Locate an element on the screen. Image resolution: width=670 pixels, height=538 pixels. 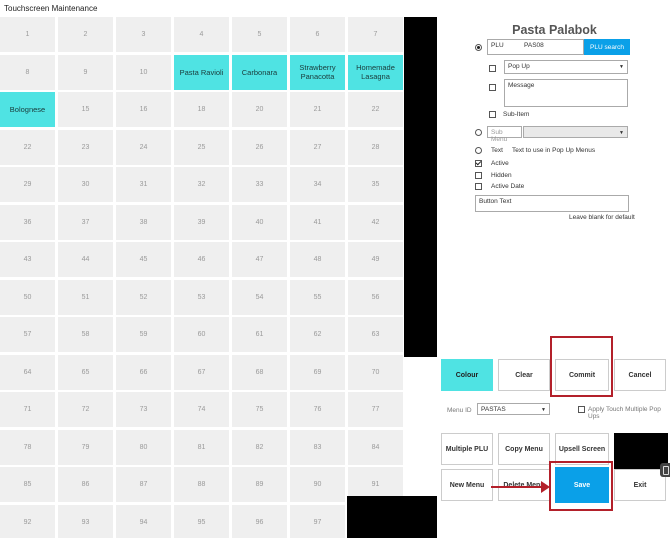
active-date-checkbox is located at coordinates (478, 186).